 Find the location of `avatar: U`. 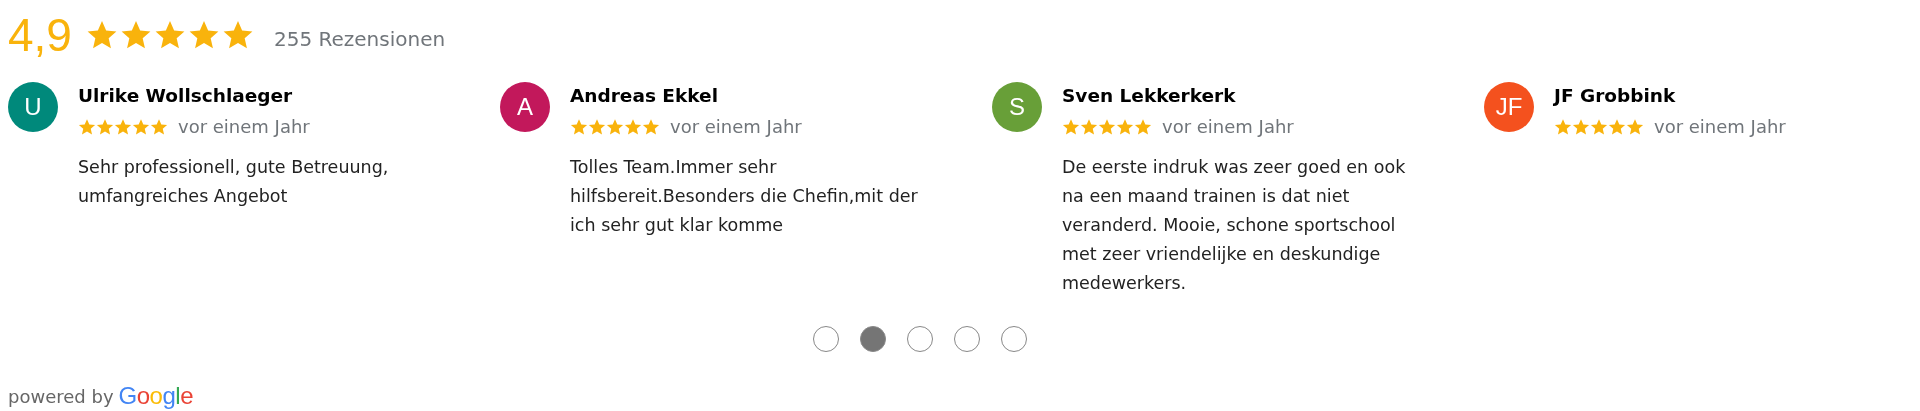

avatar: U is located at coordinates (33, 107).